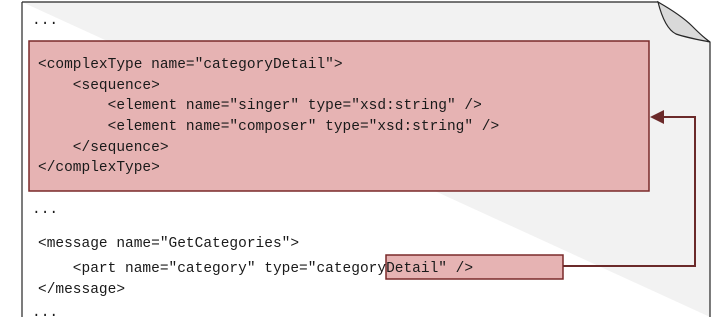 Image resolution: width=712 pixels, height=317 pixels. I want to click on part-prefix: <part name="category" type=, so click(173, 269).